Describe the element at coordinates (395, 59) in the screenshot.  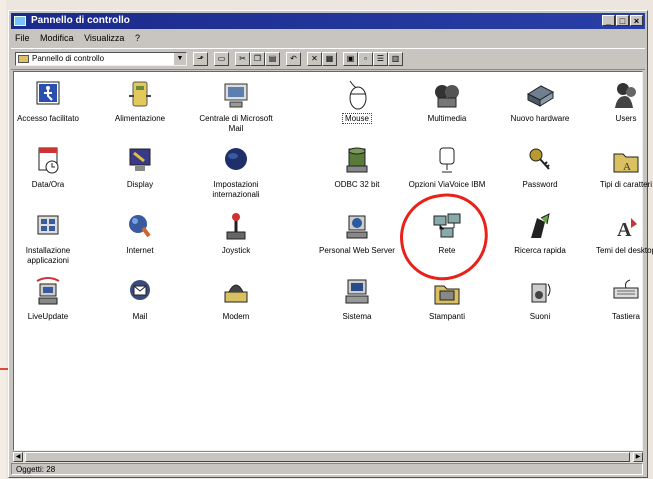
I see `details-button: ▥` at that location.